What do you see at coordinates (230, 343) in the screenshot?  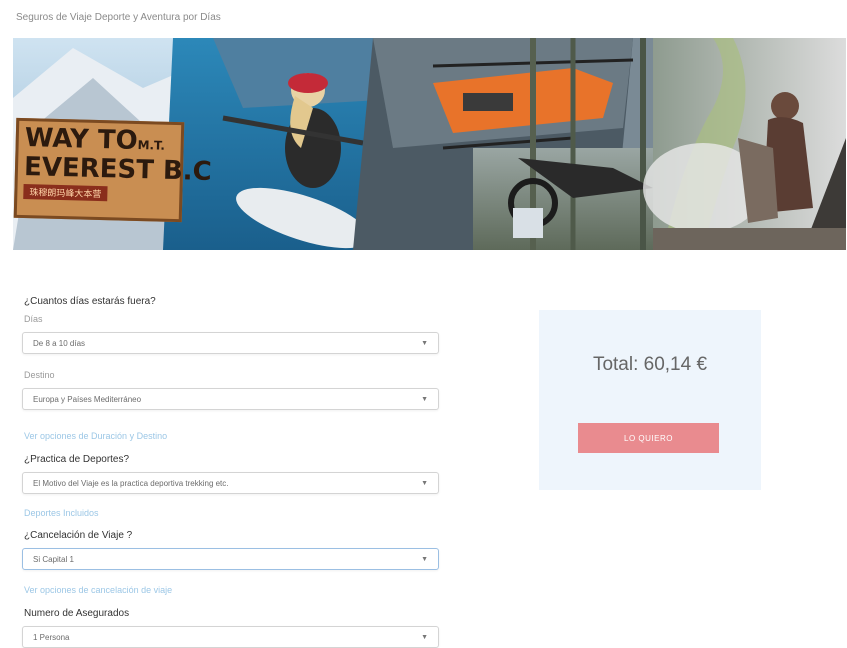 I see `days-select: De 8 a 10 días ▼` at bounding box center [230, 343].